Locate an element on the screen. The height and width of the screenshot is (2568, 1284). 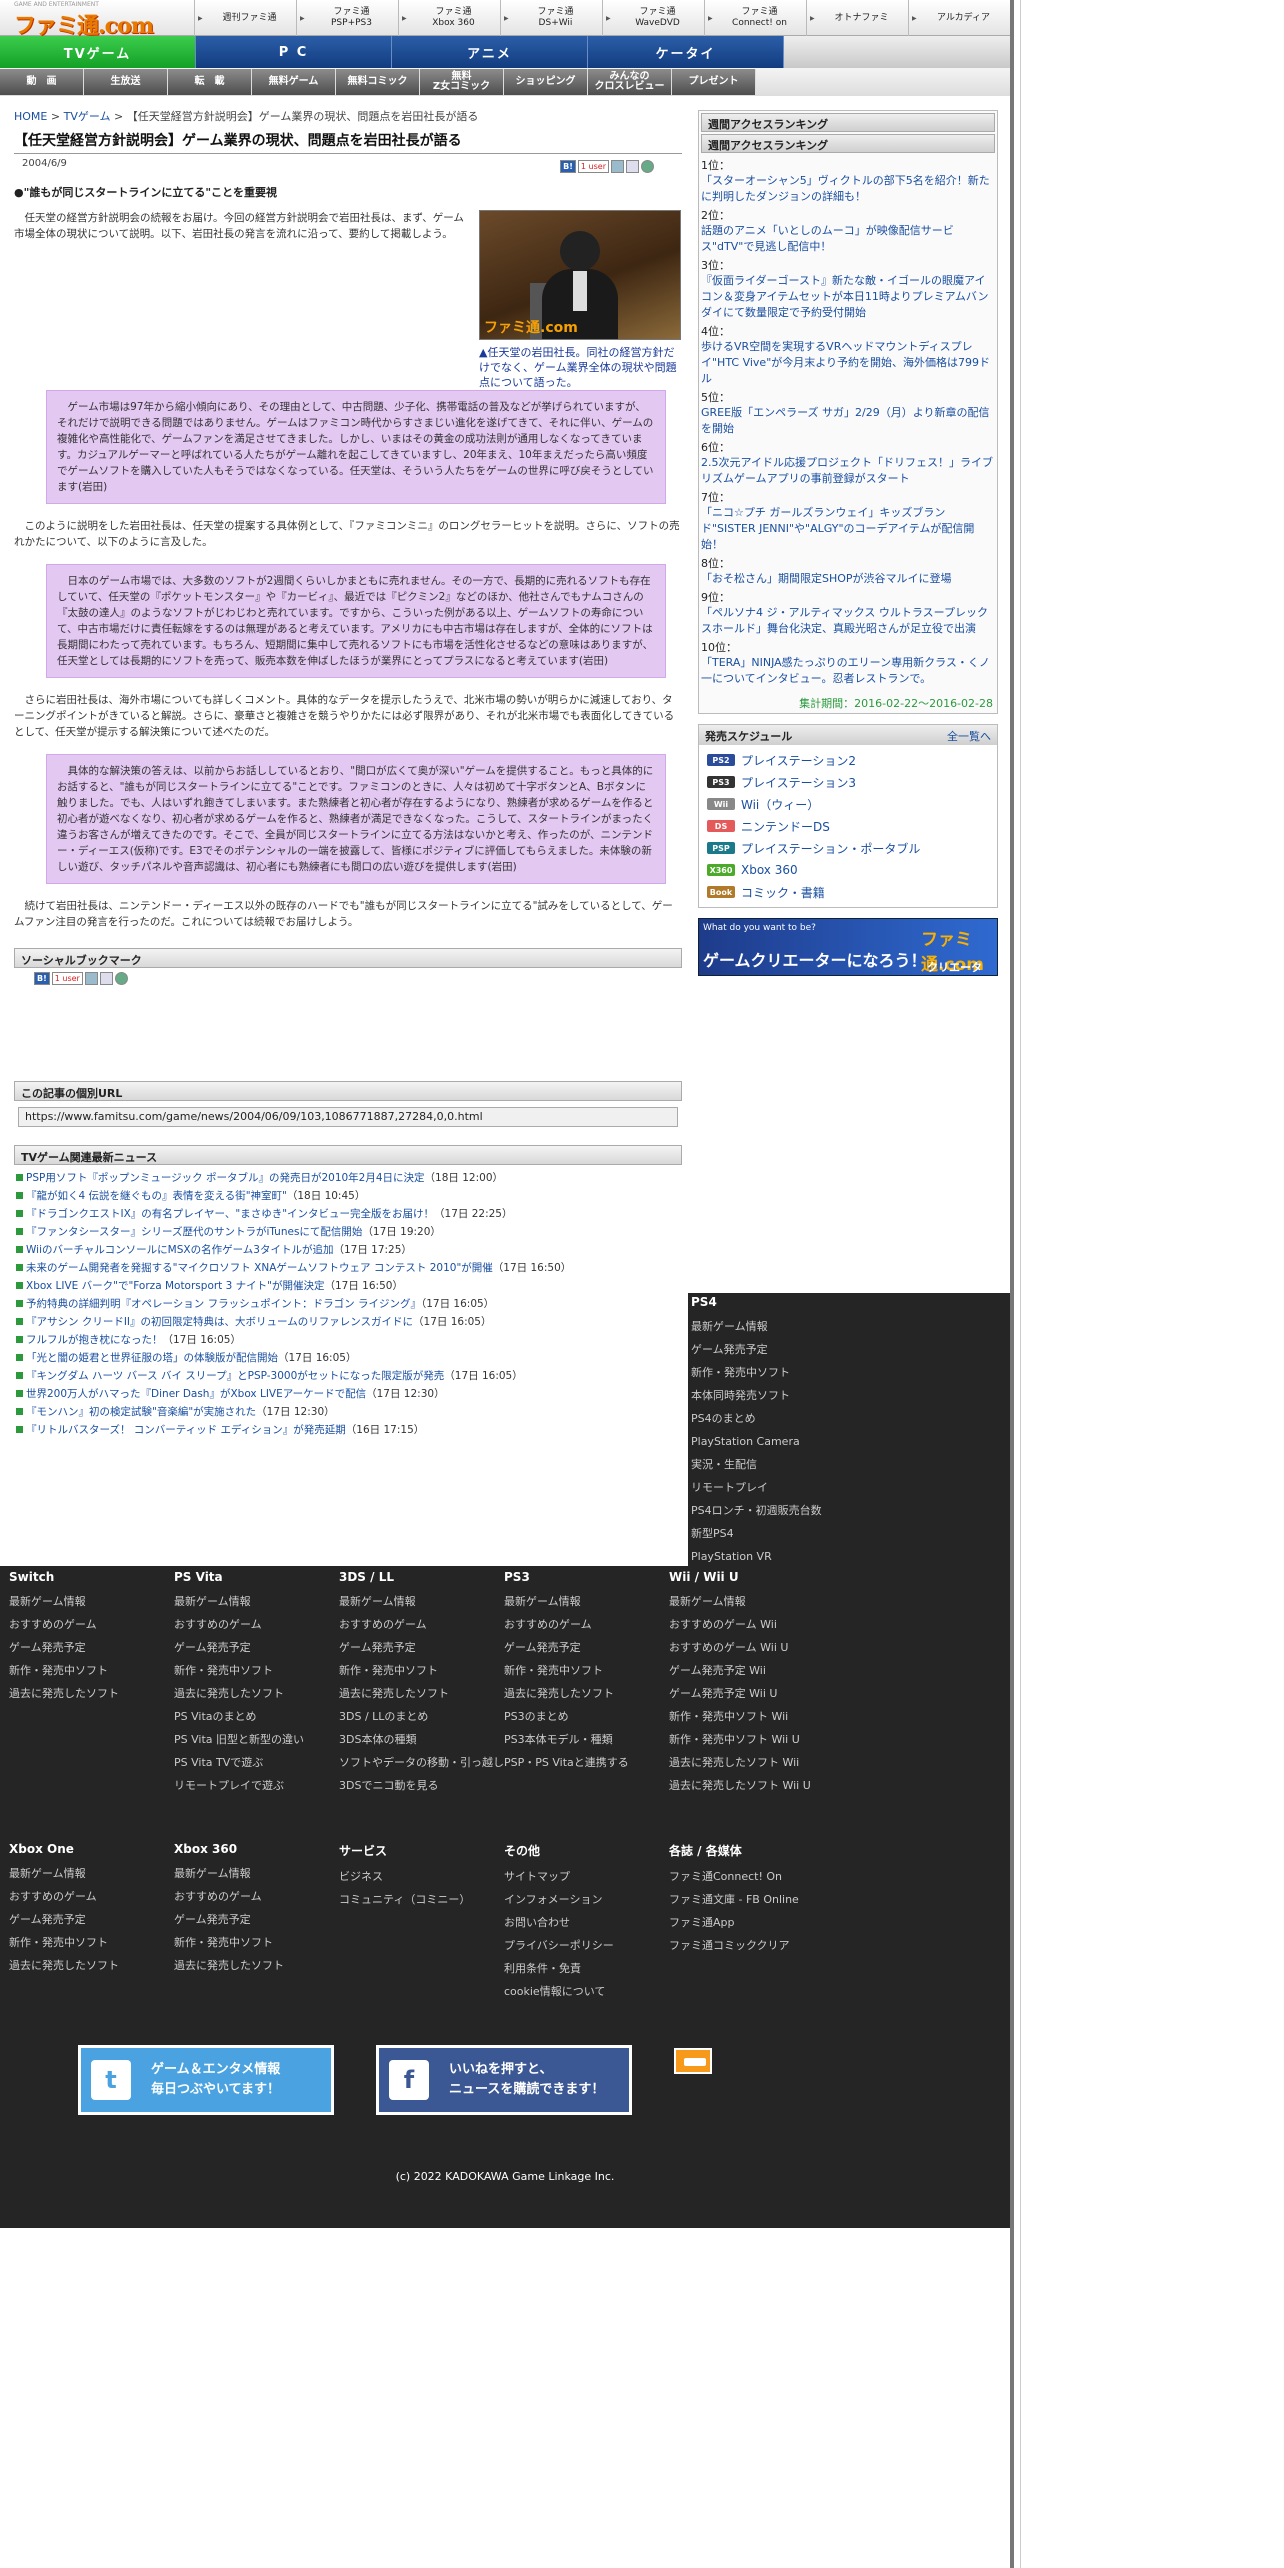
news-link: 『ファンタシースター』シリーズ歴代のサントラがiTunesにて配信開始 is located at coordinates (194, 1232).